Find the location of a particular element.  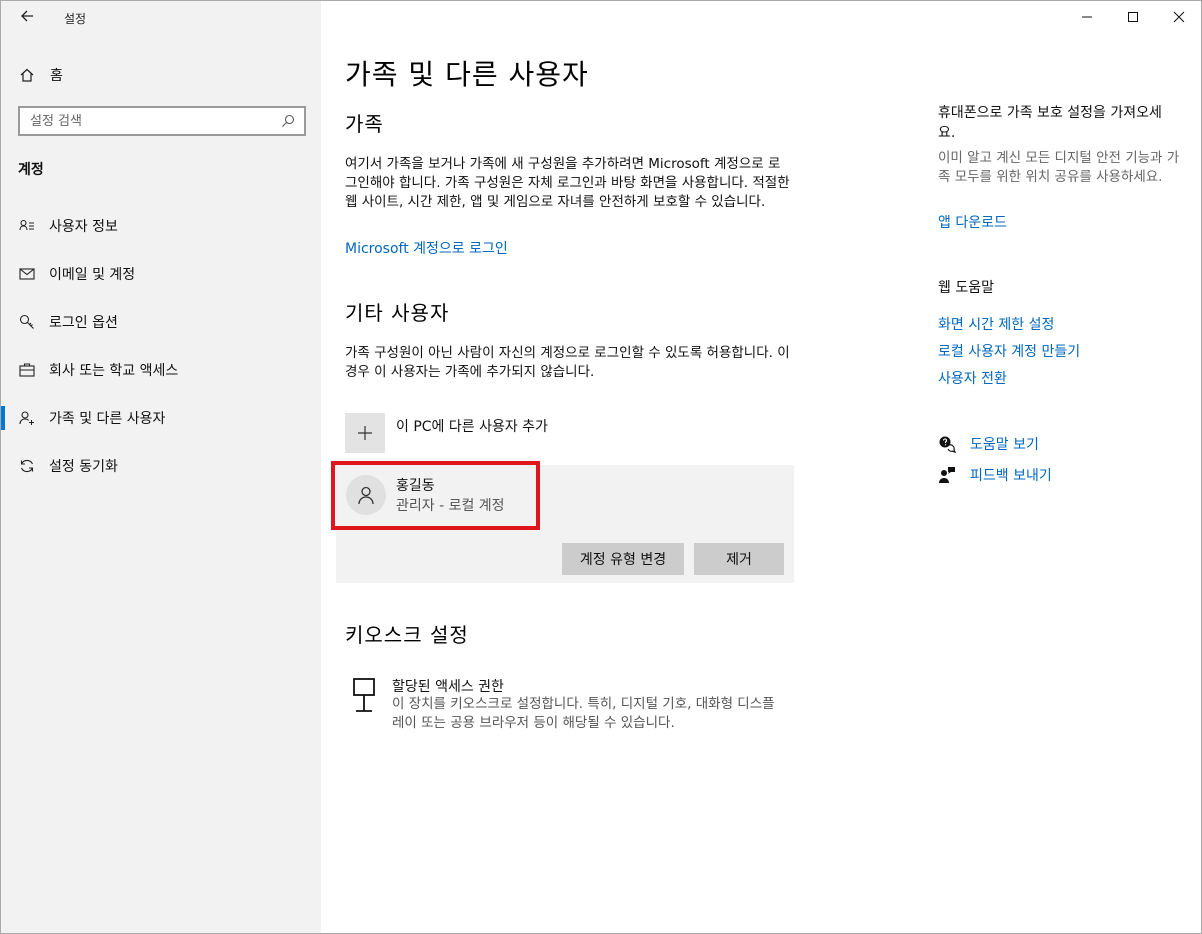

page-title: 가족 및 다른 사용자 is located at coordinates (467, 74).